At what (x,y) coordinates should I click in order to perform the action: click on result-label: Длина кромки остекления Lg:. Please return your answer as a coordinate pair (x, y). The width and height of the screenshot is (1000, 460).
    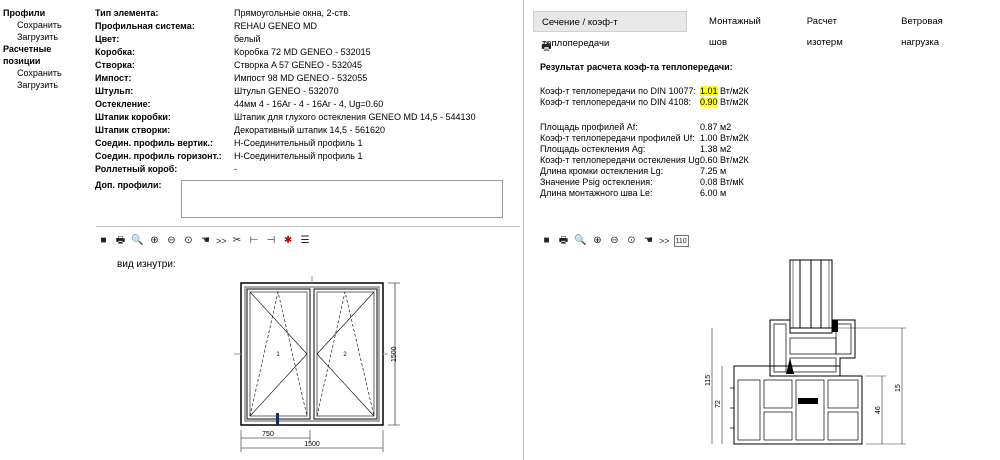
    Looking at the image, I should click on (602, 171).